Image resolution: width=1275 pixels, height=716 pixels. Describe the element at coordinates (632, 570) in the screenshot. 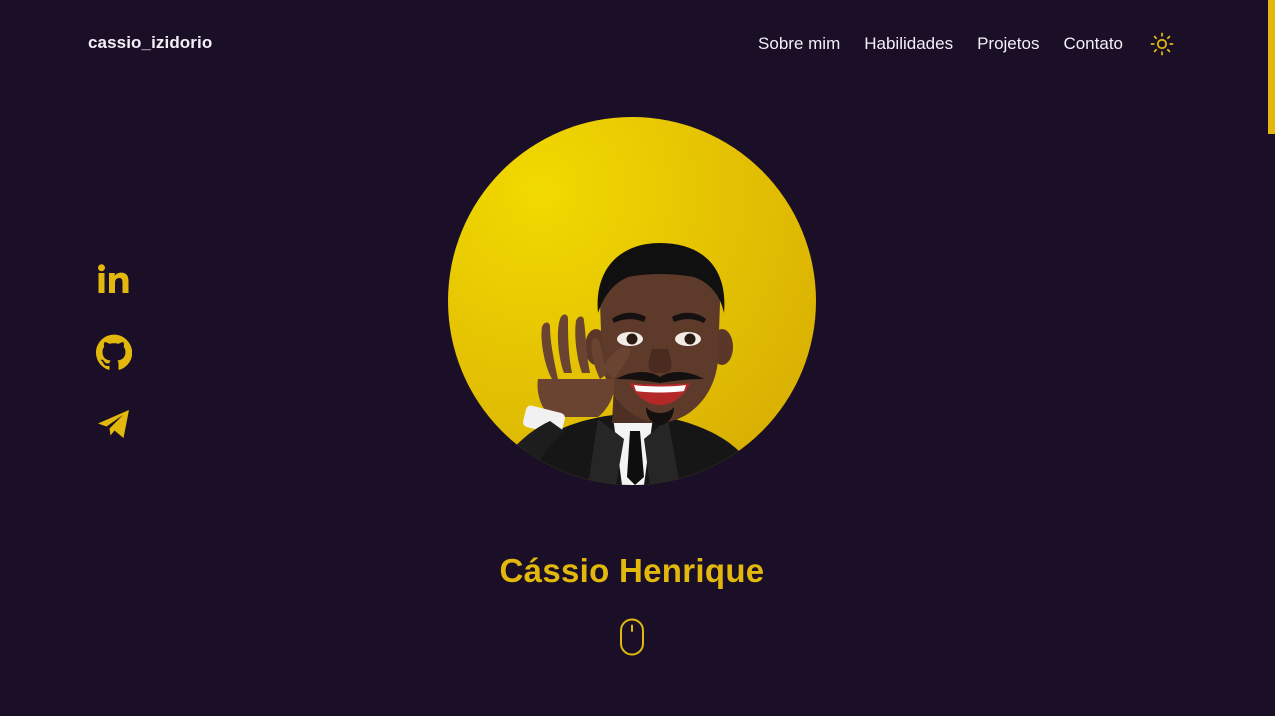

I see `hero-name: Cássio Henrique` at that location.